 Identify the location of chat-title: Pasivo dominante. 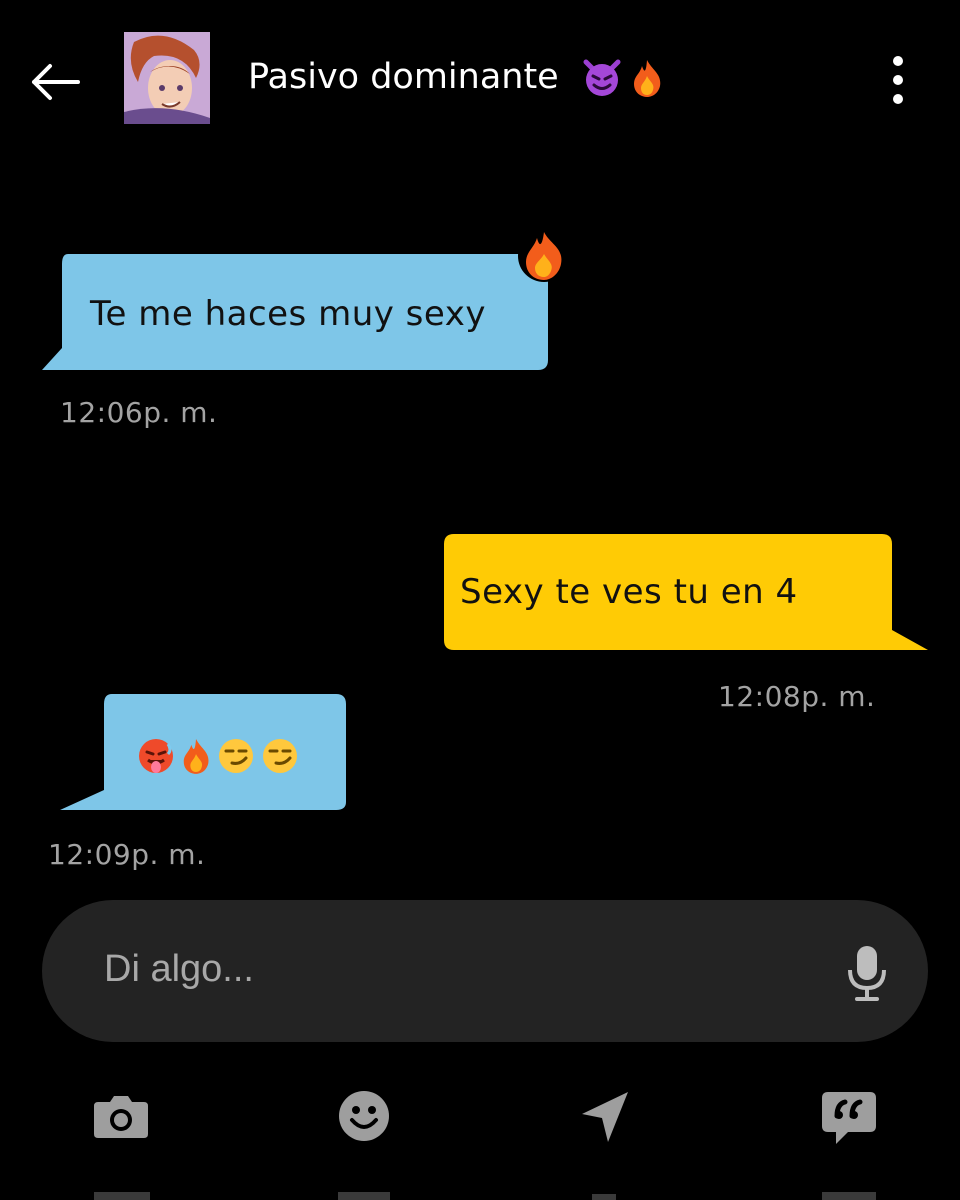
(456, 77).